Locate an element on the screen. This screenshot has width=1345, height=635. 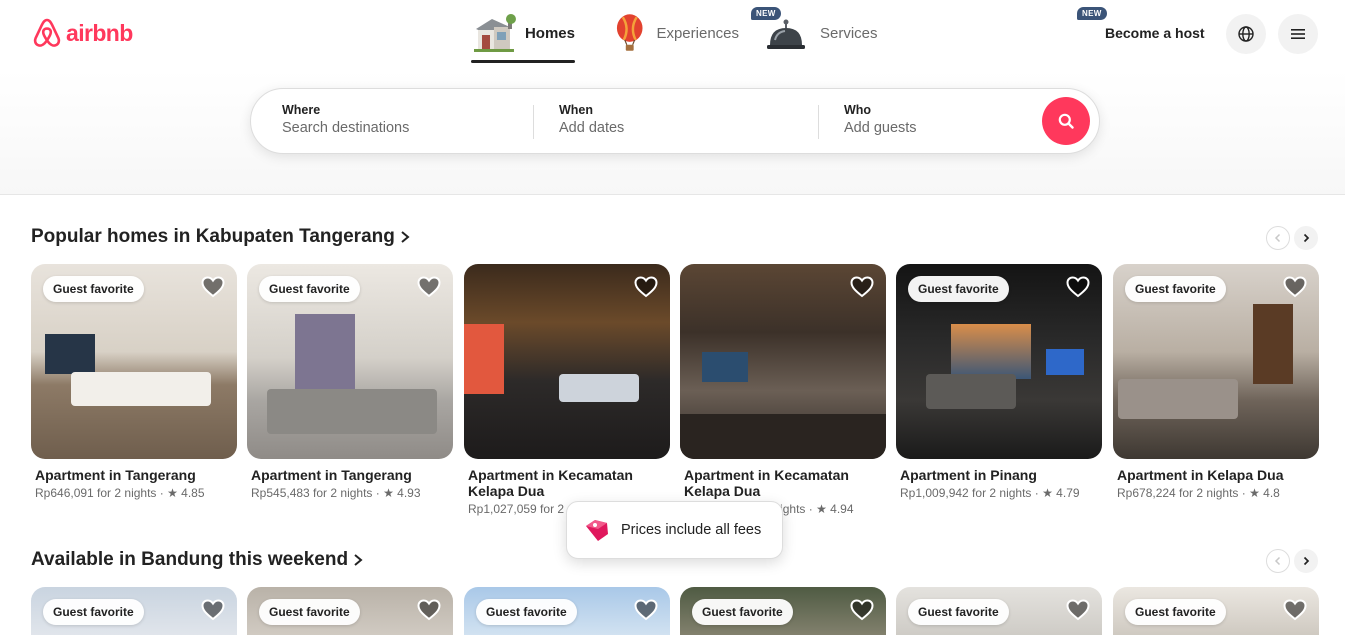
airbnb-wordmark: airbnb is located at coordinates (99, 33).